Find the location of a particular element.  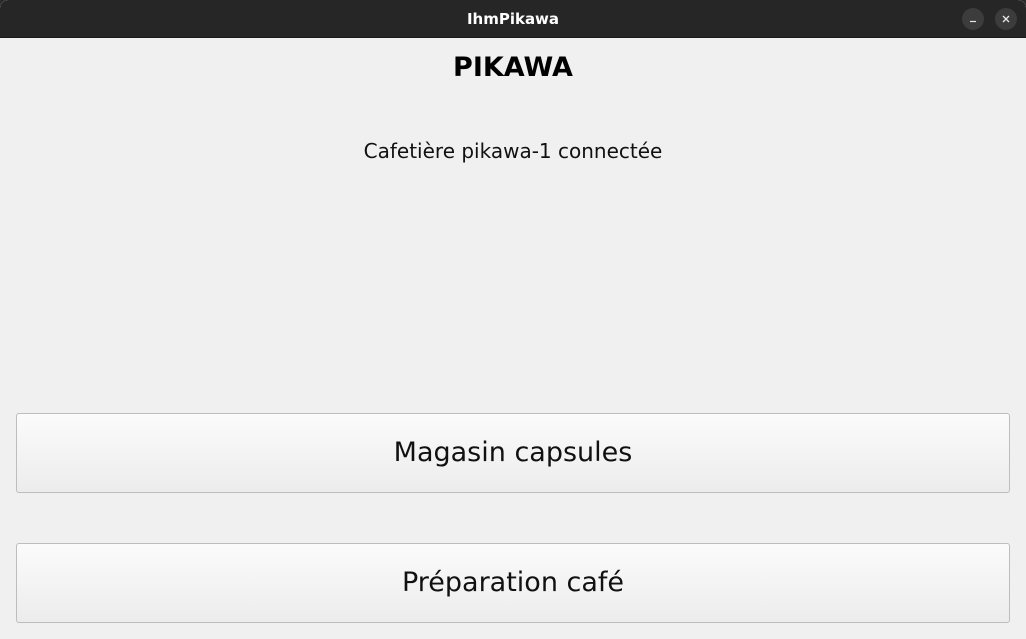

close-button is located at coordinates (1006, 19).